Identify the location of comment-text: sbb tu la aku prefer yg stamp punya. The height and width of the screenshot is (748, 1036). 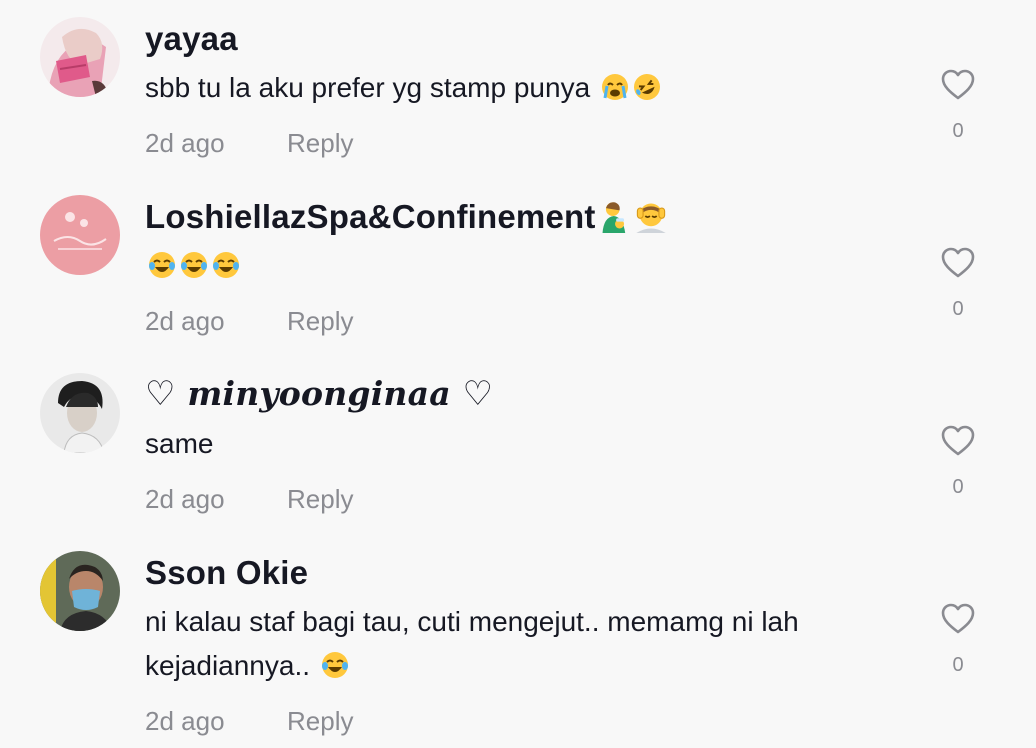
(530, 88).